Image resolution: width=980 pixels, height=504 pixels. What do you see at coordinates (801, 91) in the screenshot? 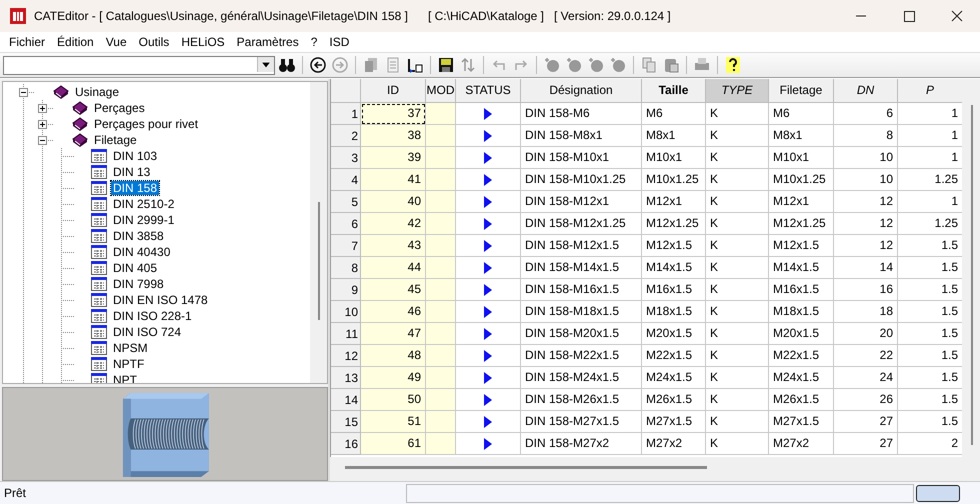
I see `column-header: Filetage` at bounding box center [801, 91].